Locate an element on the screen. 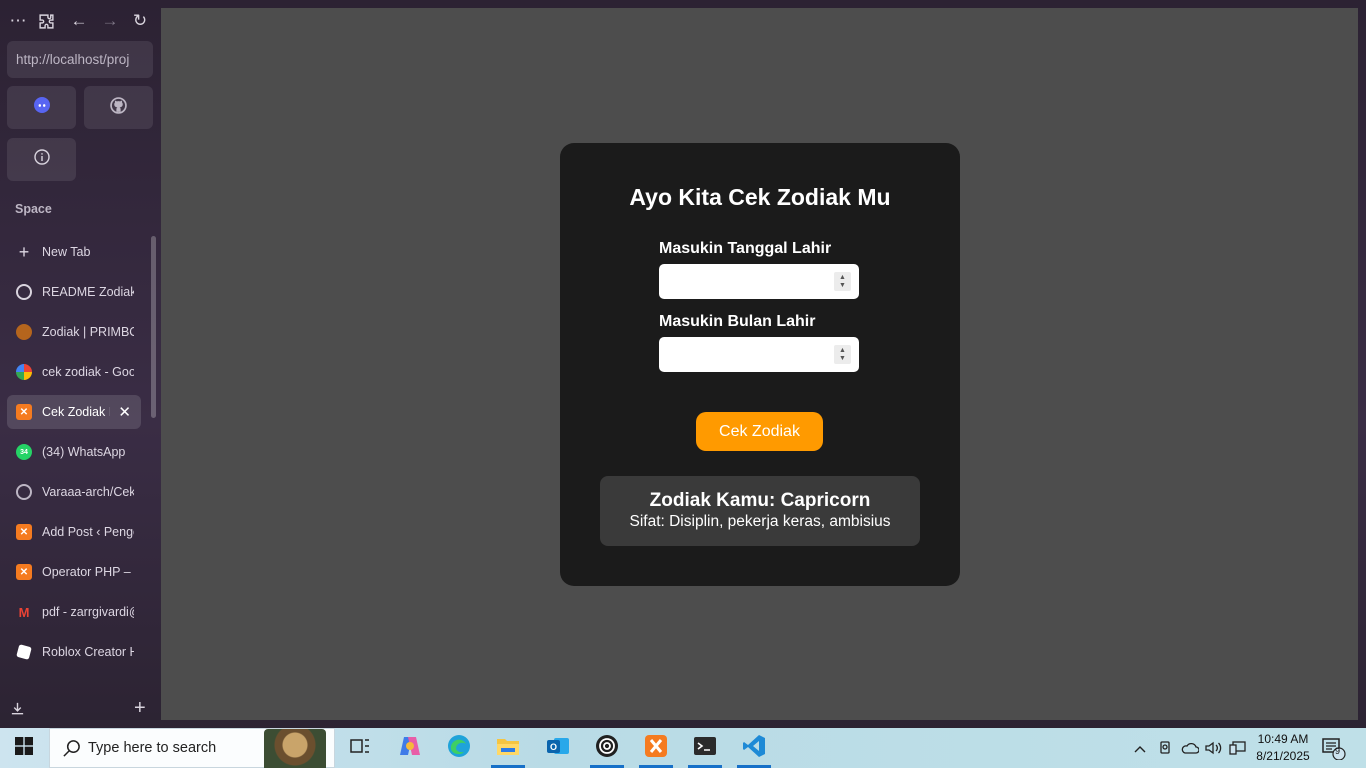 This screenshot has height=768, width=1366. tab-item: ✕ Cek Zodiak I ✕ is located at coordinates (74, 412).